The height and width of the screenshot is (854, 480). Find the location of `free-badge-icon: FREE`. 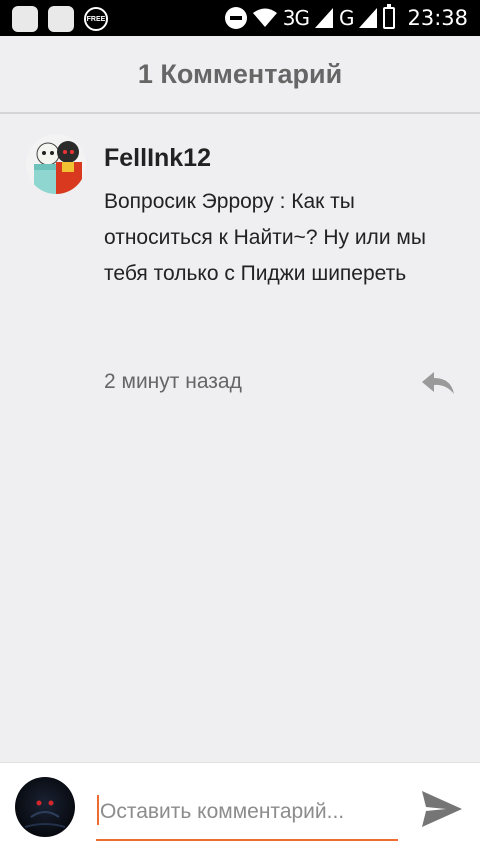

free-badge-icon: FREE is located at coordinates (96, 19).